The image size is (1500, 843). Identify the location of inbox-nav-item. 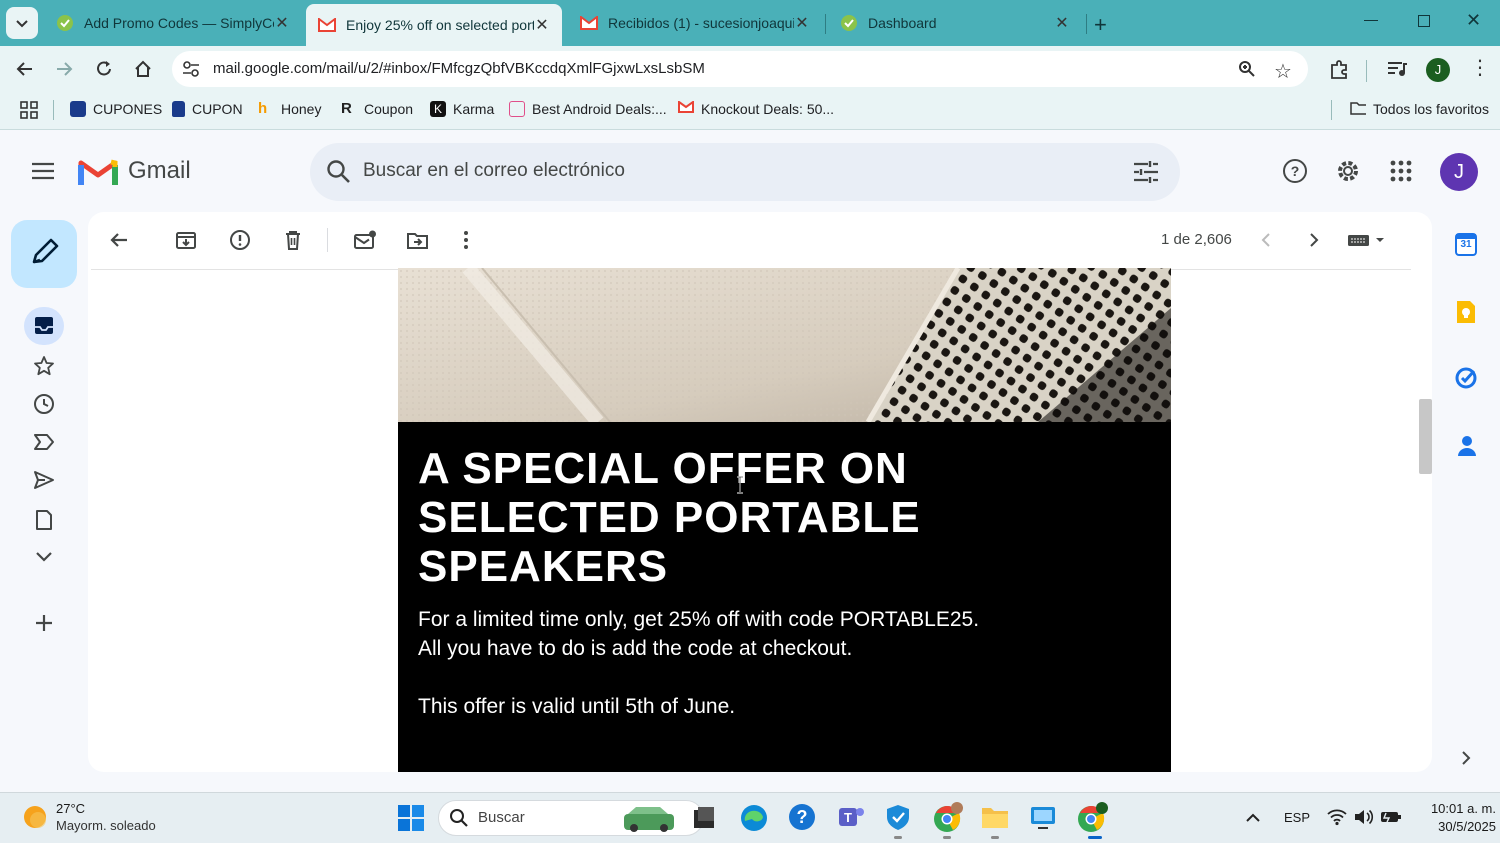
(44, 326).